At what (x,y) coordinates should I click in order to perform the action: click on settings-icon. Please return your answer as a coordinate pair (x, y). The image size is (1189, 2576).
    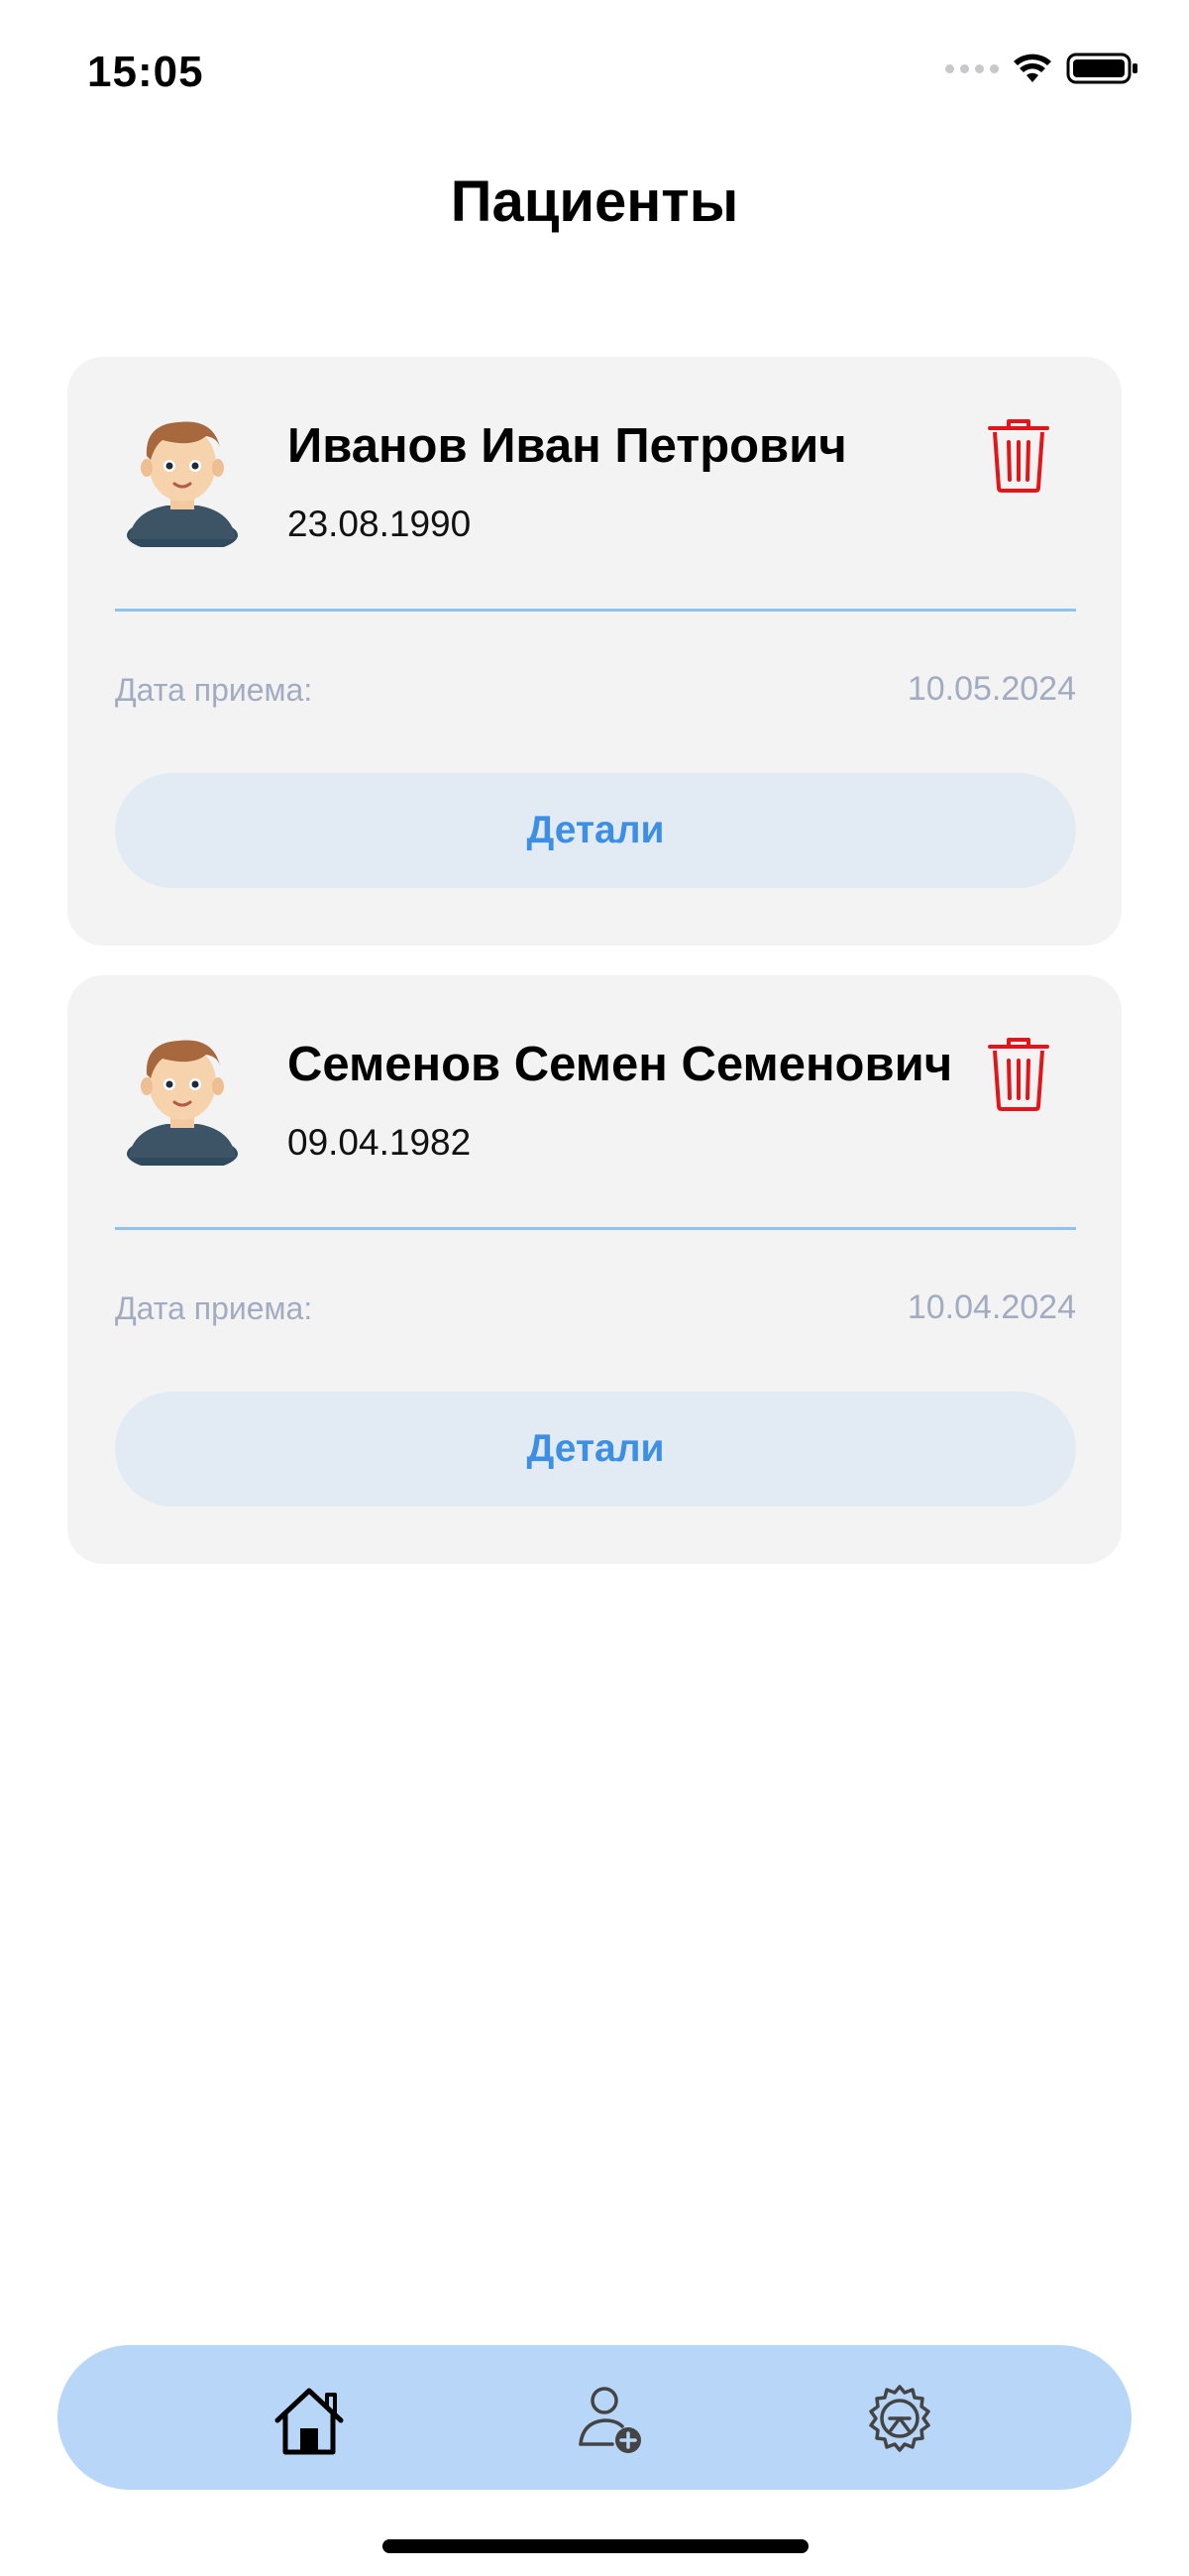
    Looking at the image, I should click on (900, 2420).